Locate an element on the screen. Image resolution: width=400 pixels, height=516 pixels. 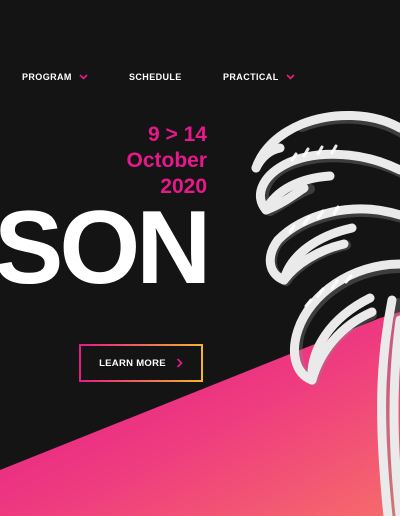
nav-item-label: PRACTICAL is located at coordinates (251, 77).